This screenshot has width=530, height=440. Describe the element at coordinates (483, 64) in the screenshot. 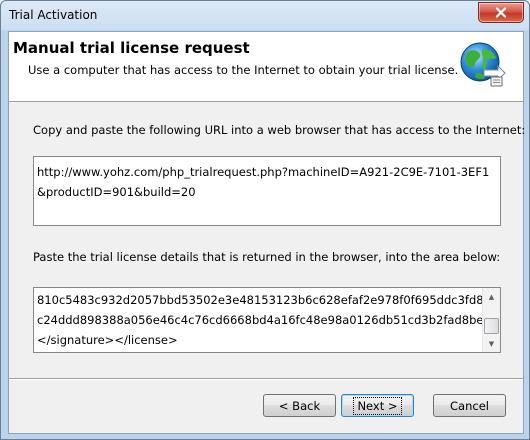

I see `globe-arrow-icon` at that location.